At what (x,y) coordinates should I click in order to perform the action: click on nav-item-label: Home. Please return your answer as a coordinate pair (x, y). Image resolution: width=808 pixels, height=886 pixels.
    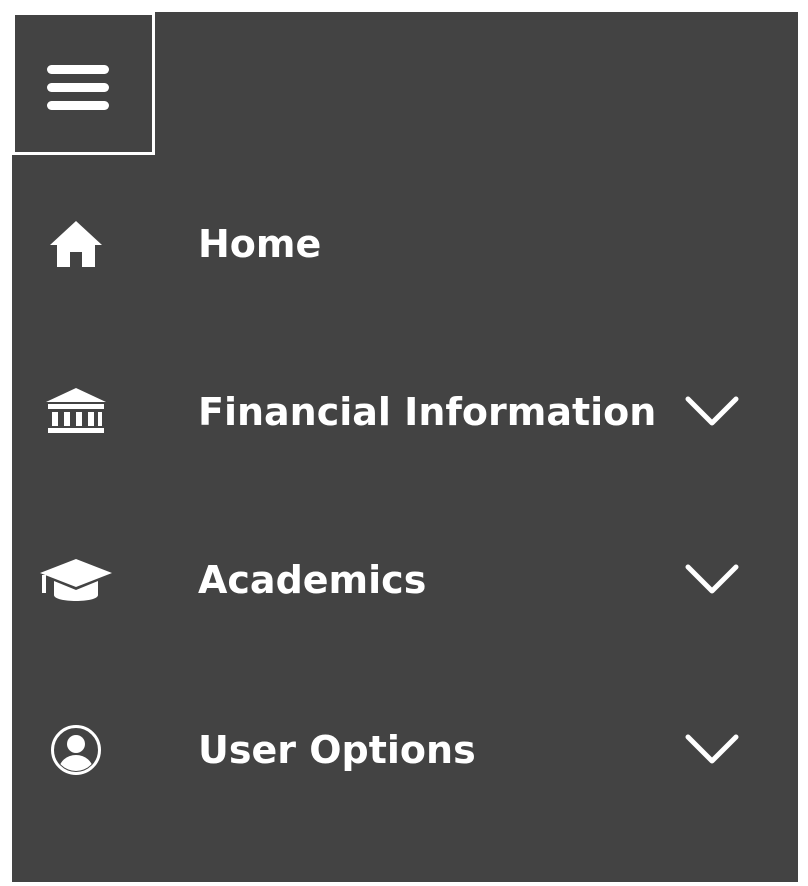
    Looking at the image, I should click on (260, 244).